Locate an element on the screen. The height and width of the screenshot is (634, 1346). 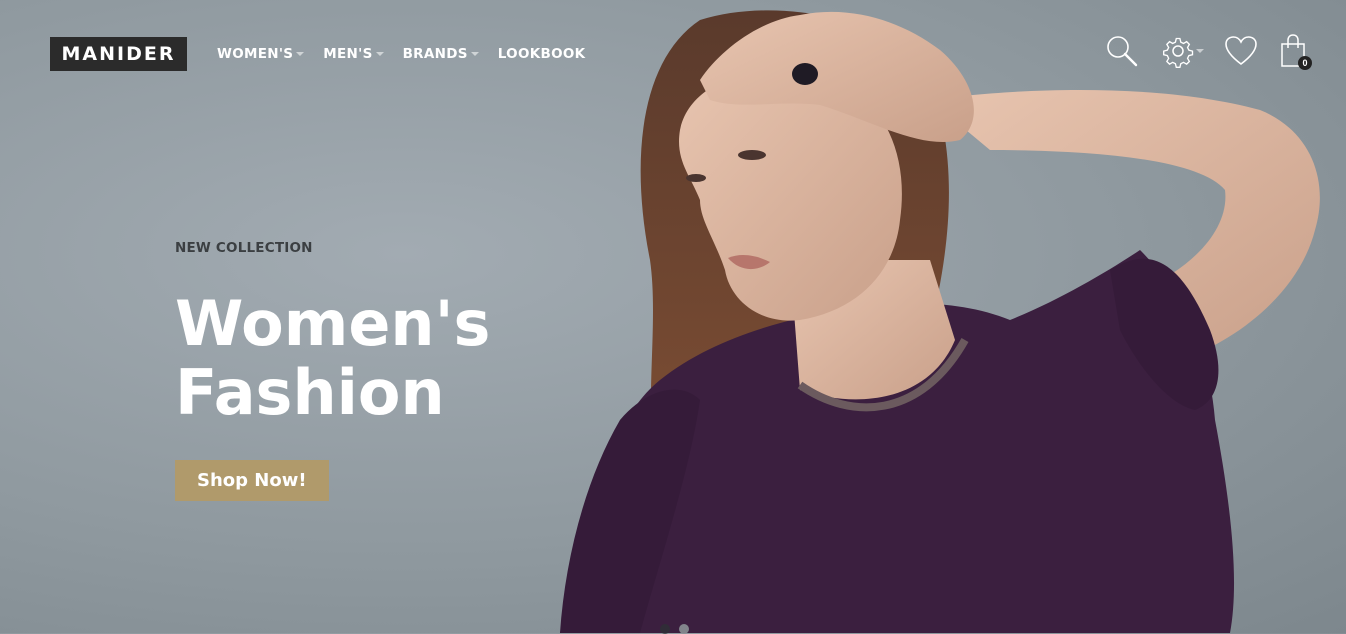
hero-headline-line1: Women's is located at coordinates (333, 323).